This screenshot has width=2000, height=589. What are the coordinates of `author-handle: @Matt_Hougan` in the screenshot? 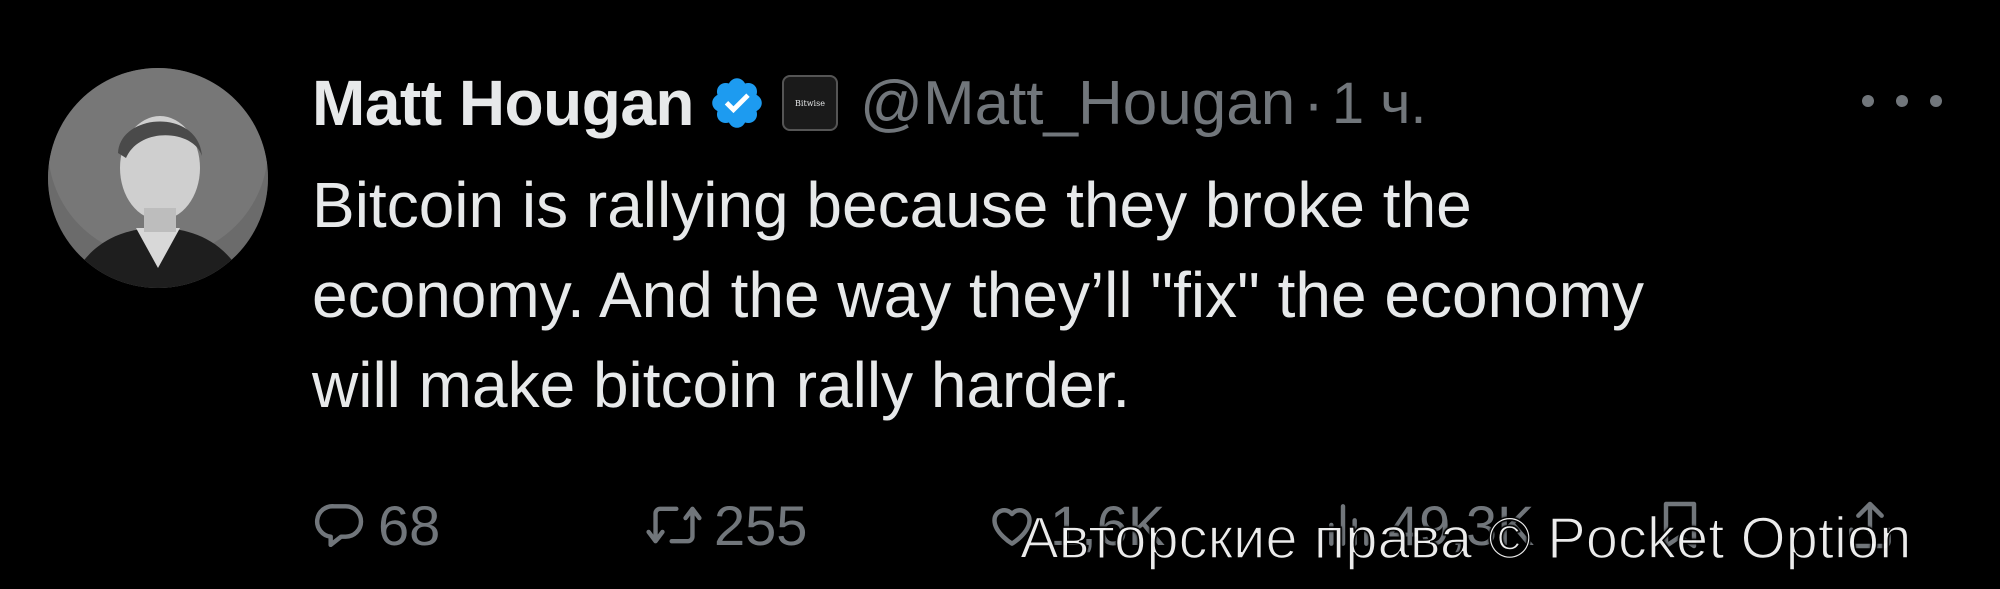 It's located at (1077, 103).